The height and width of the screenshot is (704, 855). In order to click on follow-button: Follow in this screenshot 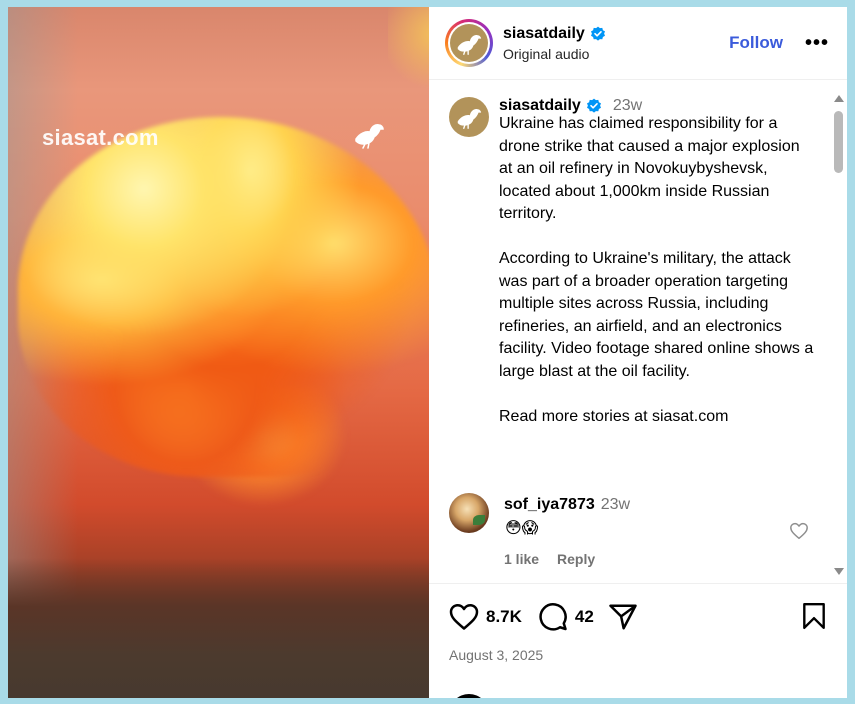, I will do `click(756, 43)`.